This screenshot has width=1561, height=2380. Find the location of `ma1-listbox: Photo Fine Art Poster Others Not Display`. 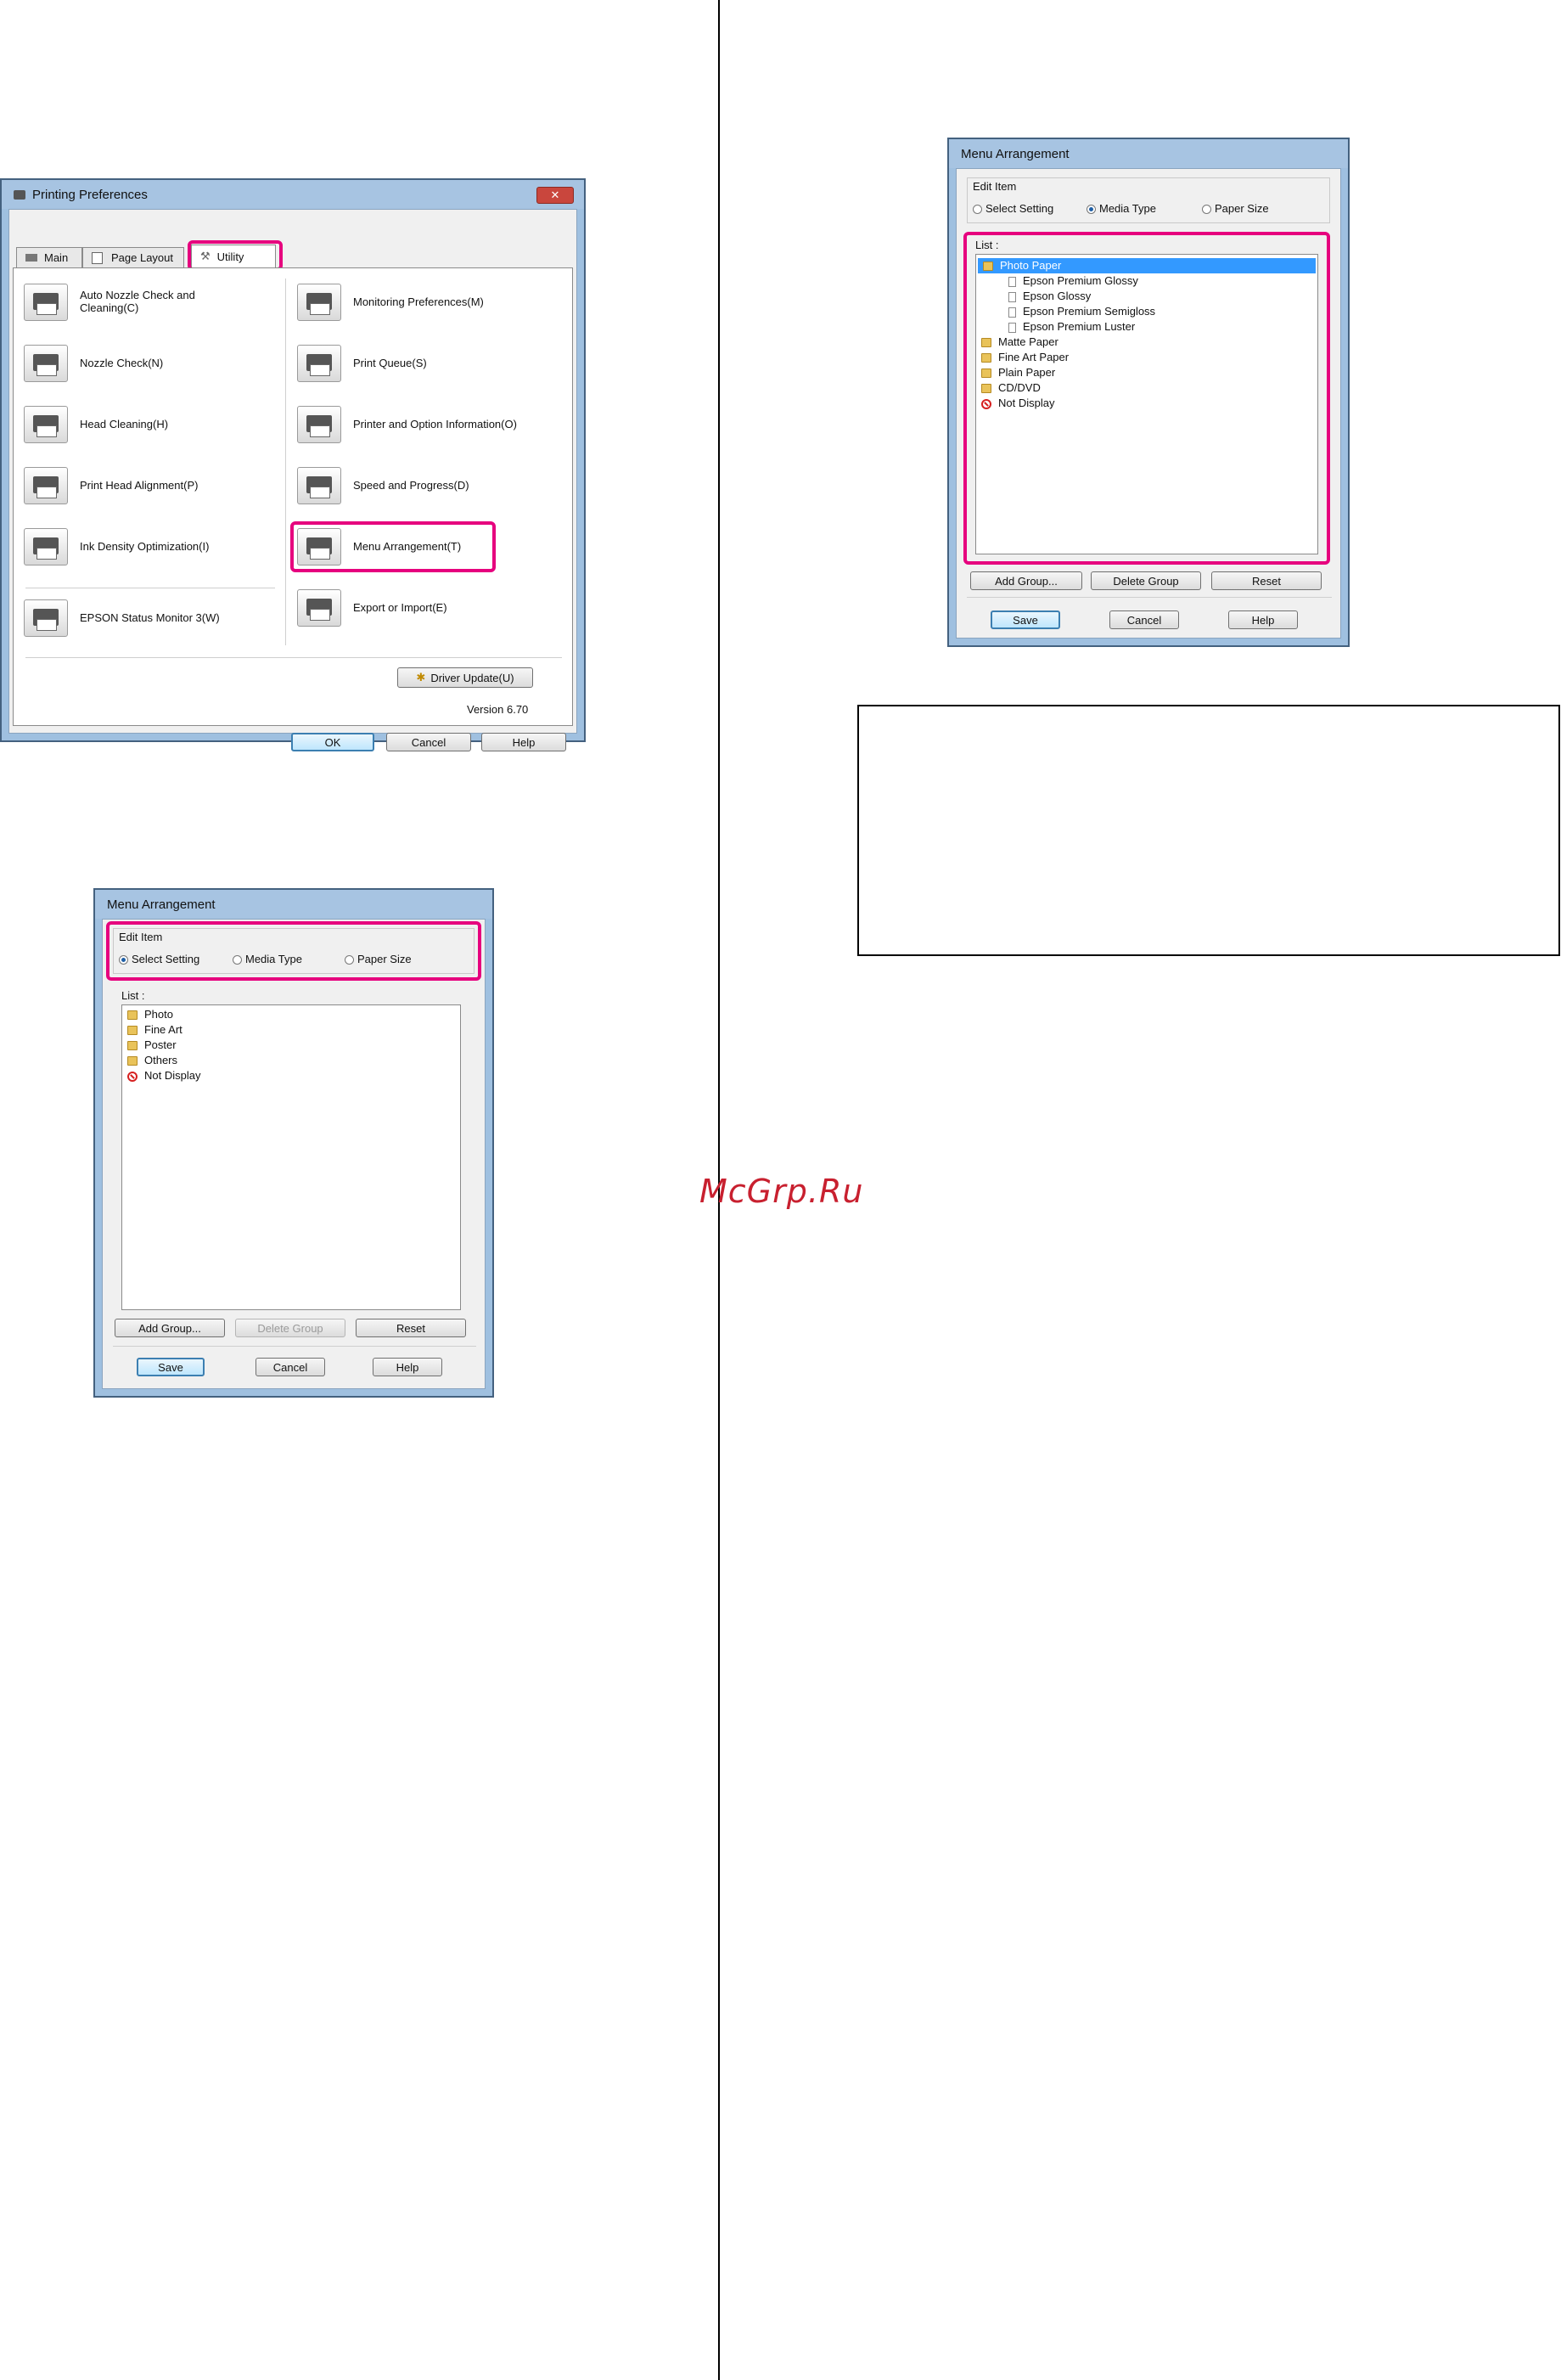

ma1-listbox: Photo Fine Art Poster Others Not Display is located at coordinates (291, 1157).